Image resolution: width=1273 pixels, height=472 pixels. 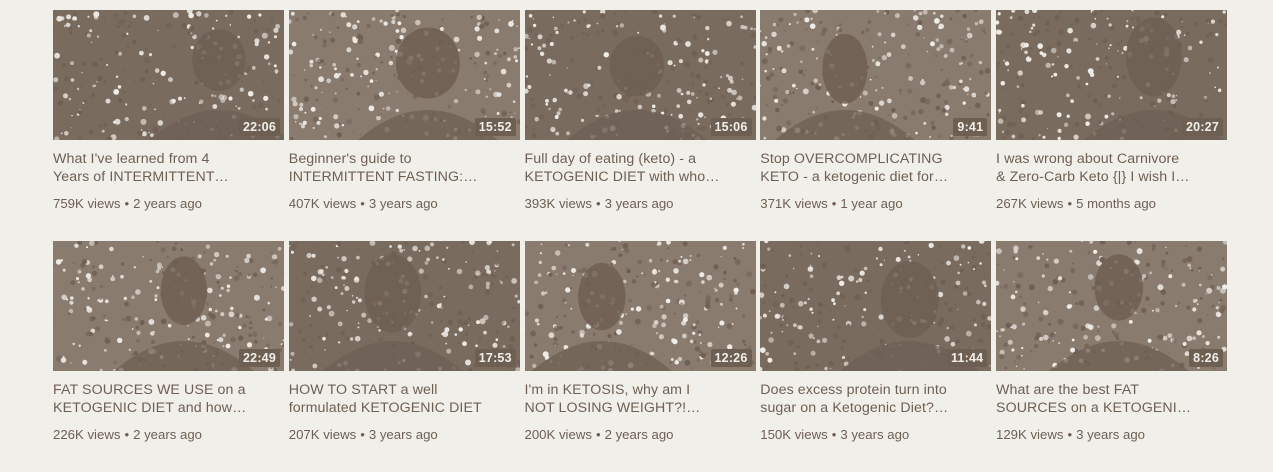 I want to click on view-count: 759K views, so click(x=87, y=203).